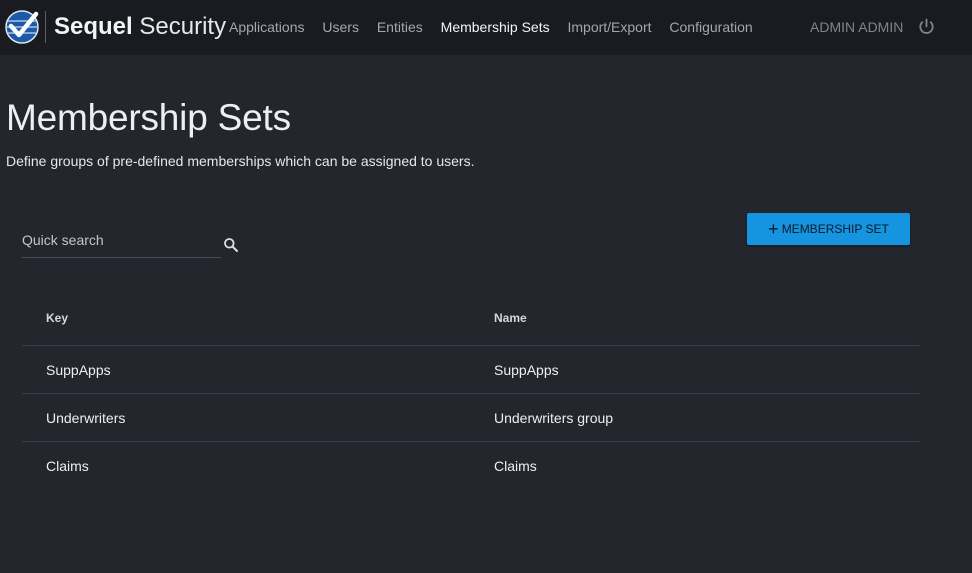  Describe the element at coordinates (471, 465) in the screenshot. I see `table-row: Claims Claims` at that location.